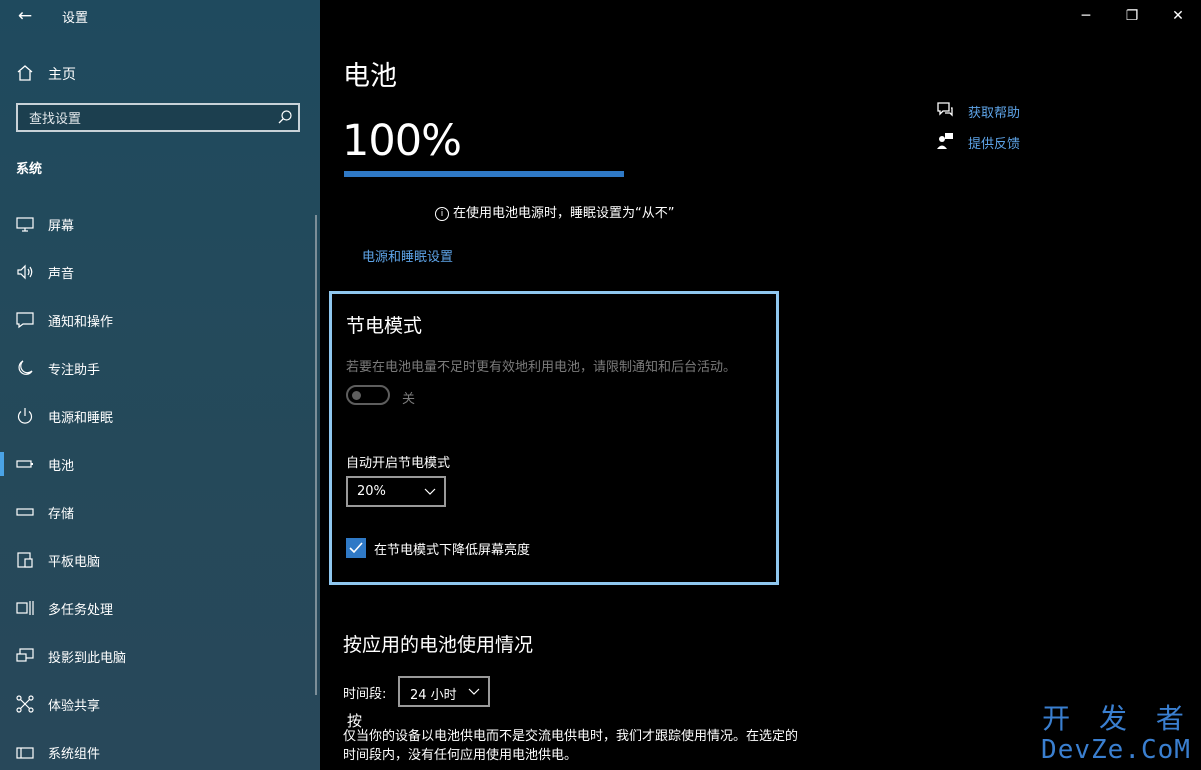 This screenshot has height=770, width=1201. Describe the element at coordinates (25, 560) in the screenshot. I see `tablet-icon` at that location.